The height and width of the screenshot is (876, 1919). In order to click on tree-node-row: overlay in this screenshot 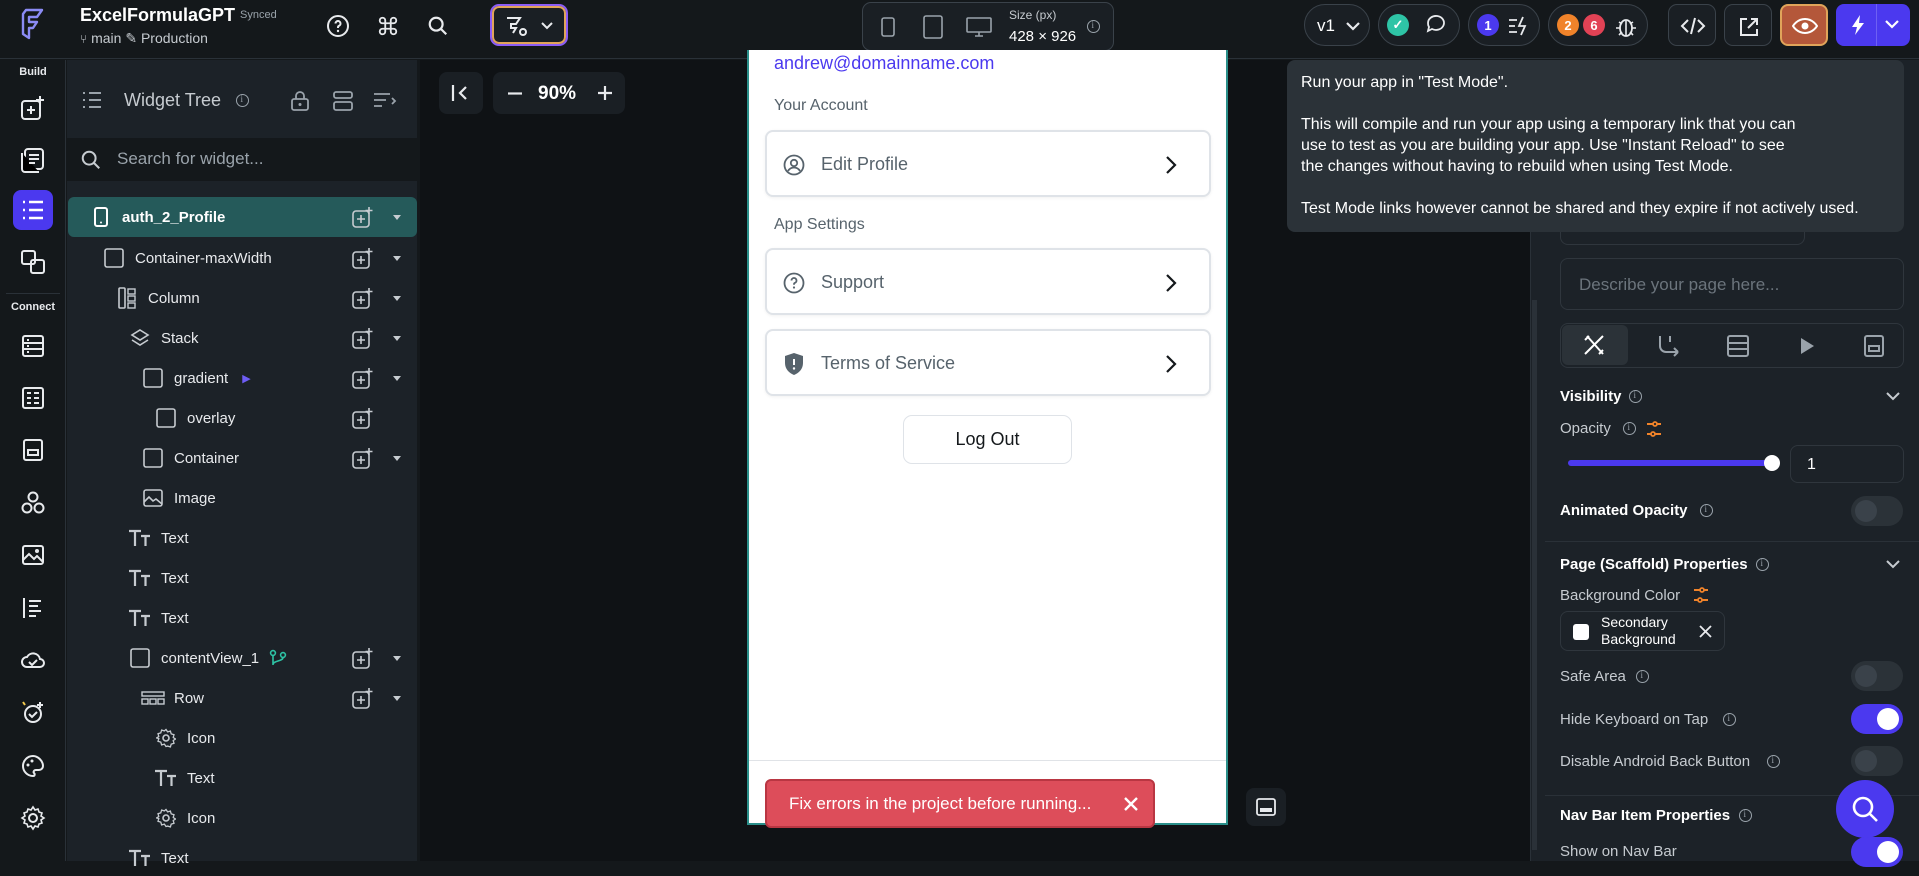, I will do `click(194, 418)`.